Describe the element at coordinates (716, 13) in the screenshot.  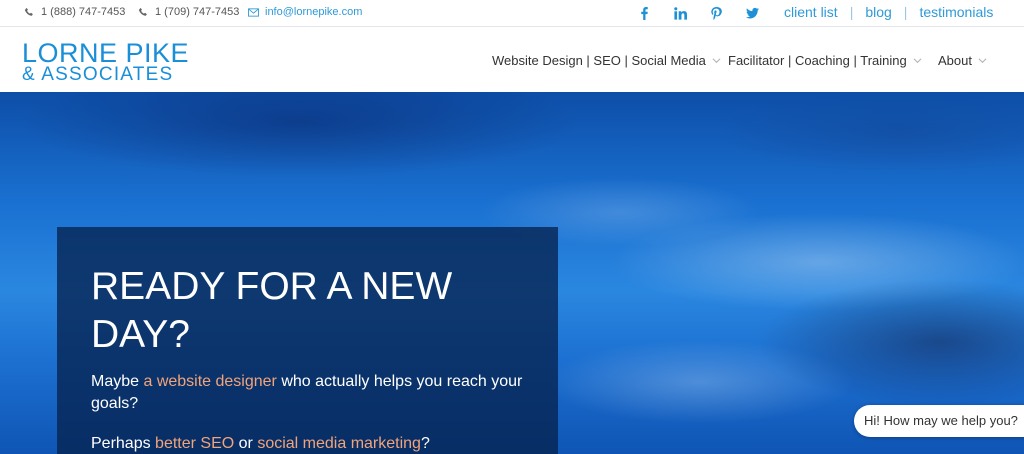
I see `pinterest-icon` at that location.